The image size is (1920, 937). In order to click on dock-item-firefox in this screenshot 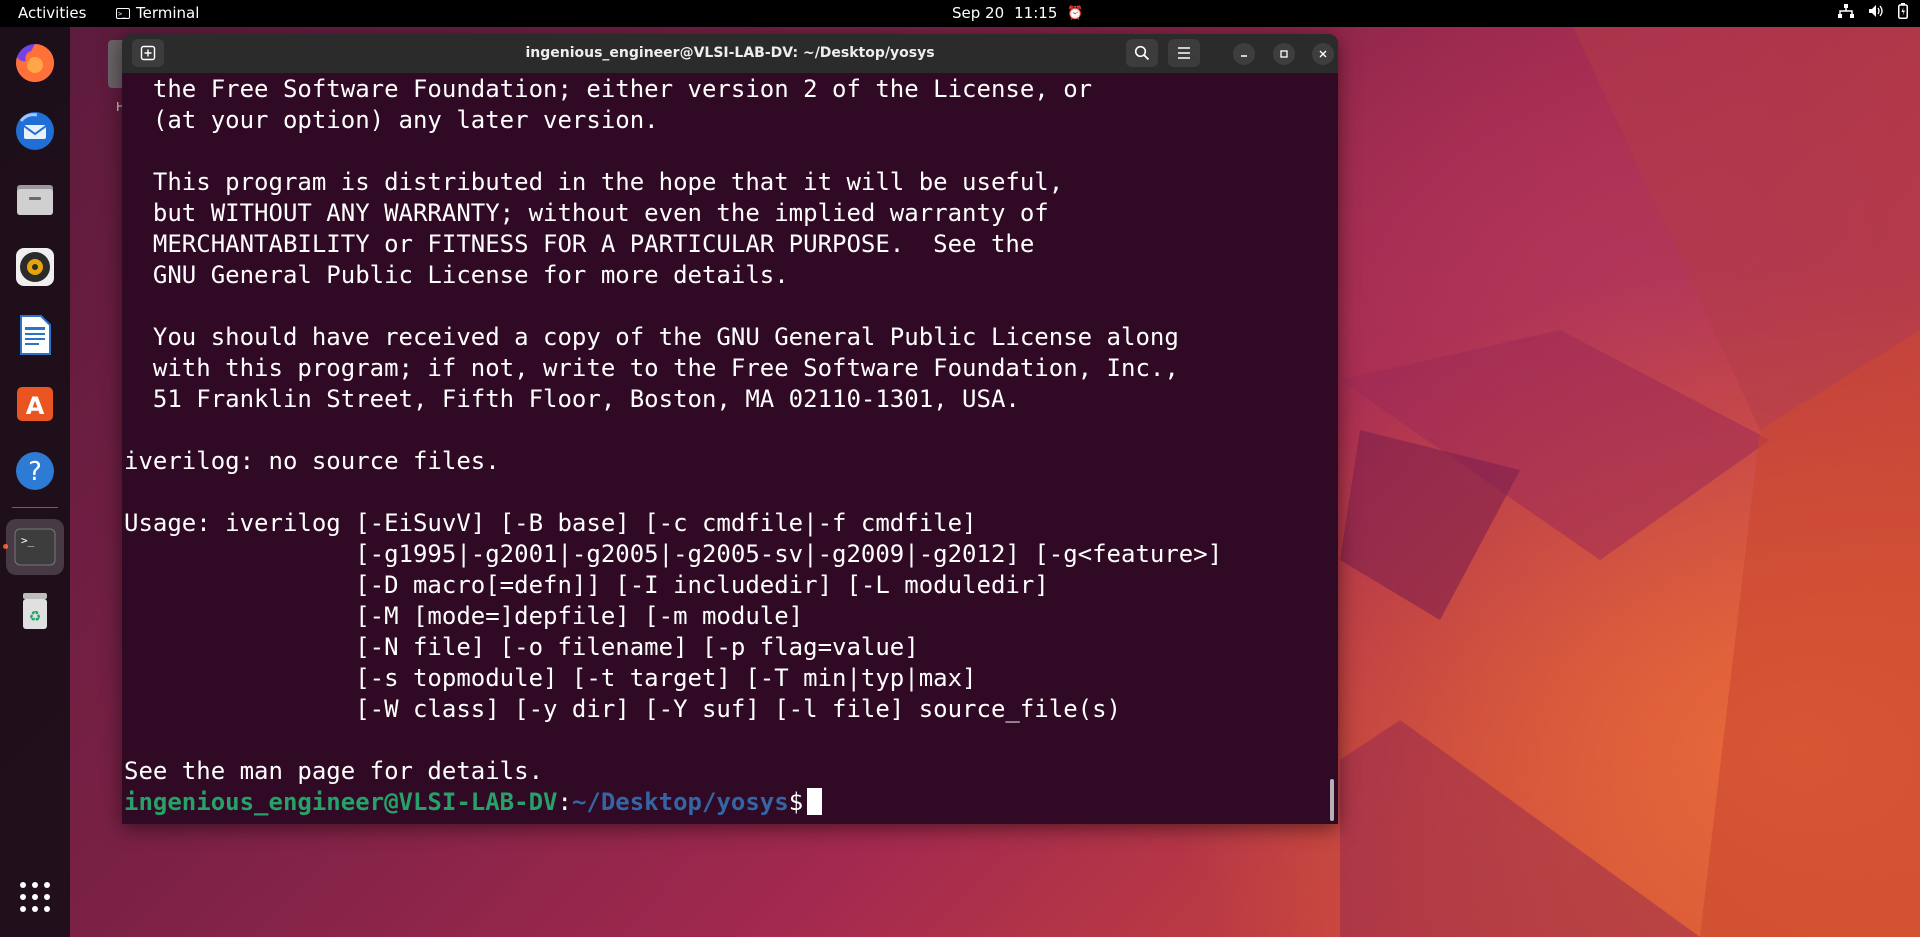, I will do `click(35, 63)`.